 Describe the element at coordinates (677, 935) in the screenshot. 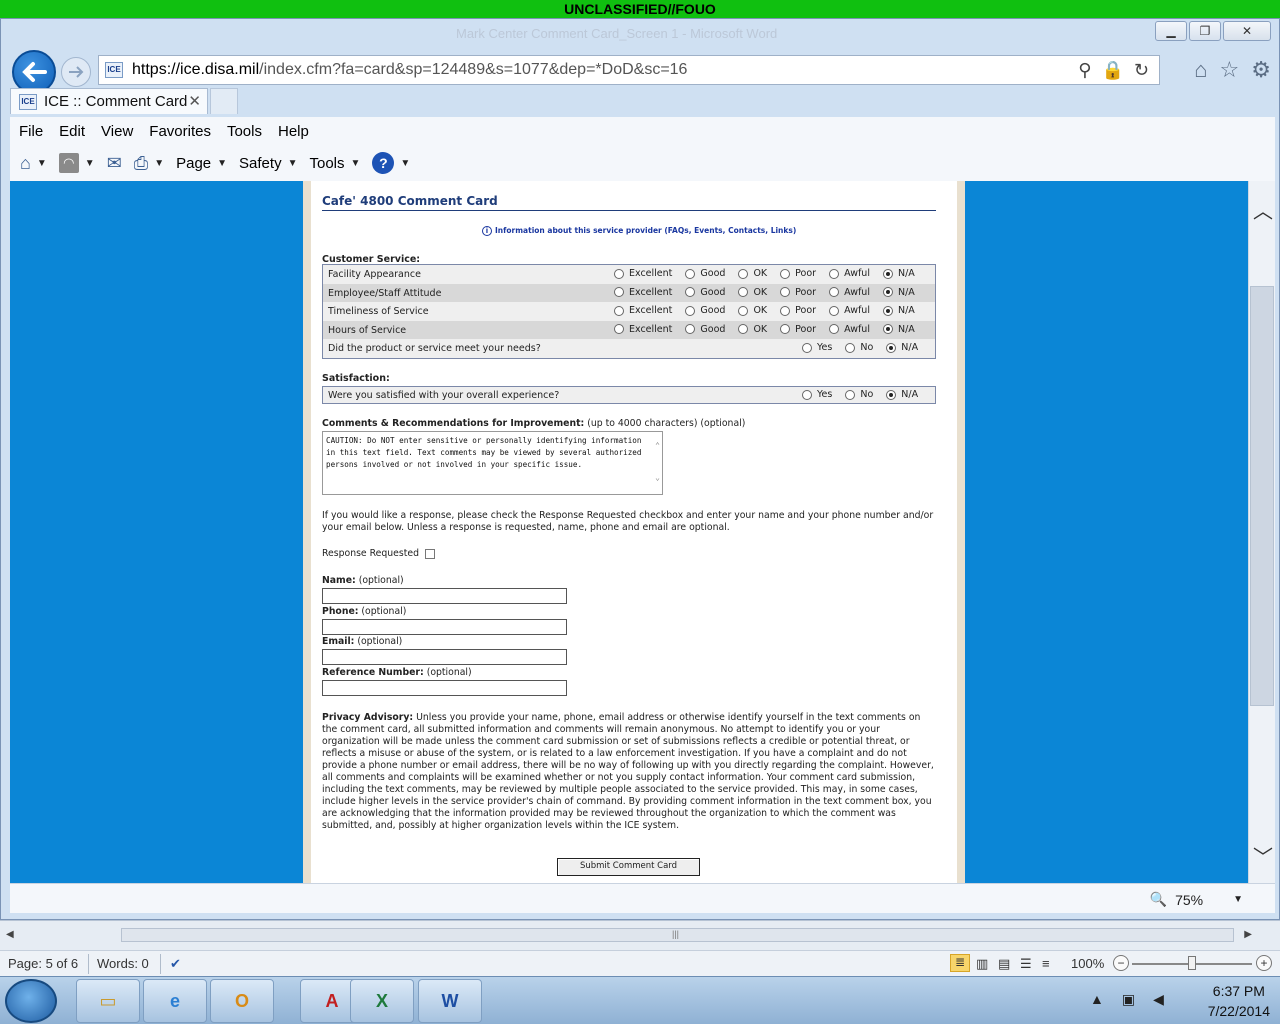

I see `horizontal-scroll-track: |||` at that location.